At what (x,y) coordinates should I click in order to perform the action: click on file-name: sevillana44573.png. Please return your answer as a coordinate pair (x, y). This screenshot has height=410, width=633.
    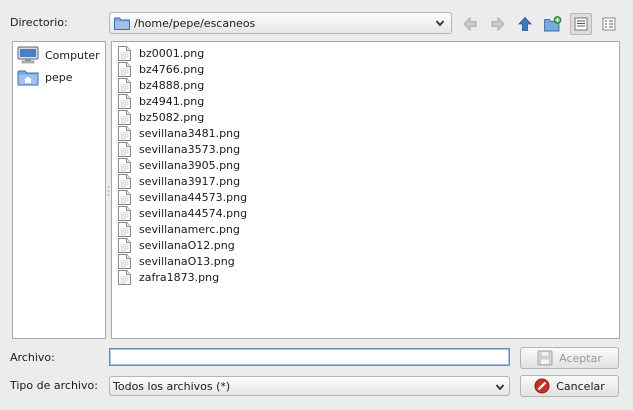
    Looking at the image, I should click on (193, 197).